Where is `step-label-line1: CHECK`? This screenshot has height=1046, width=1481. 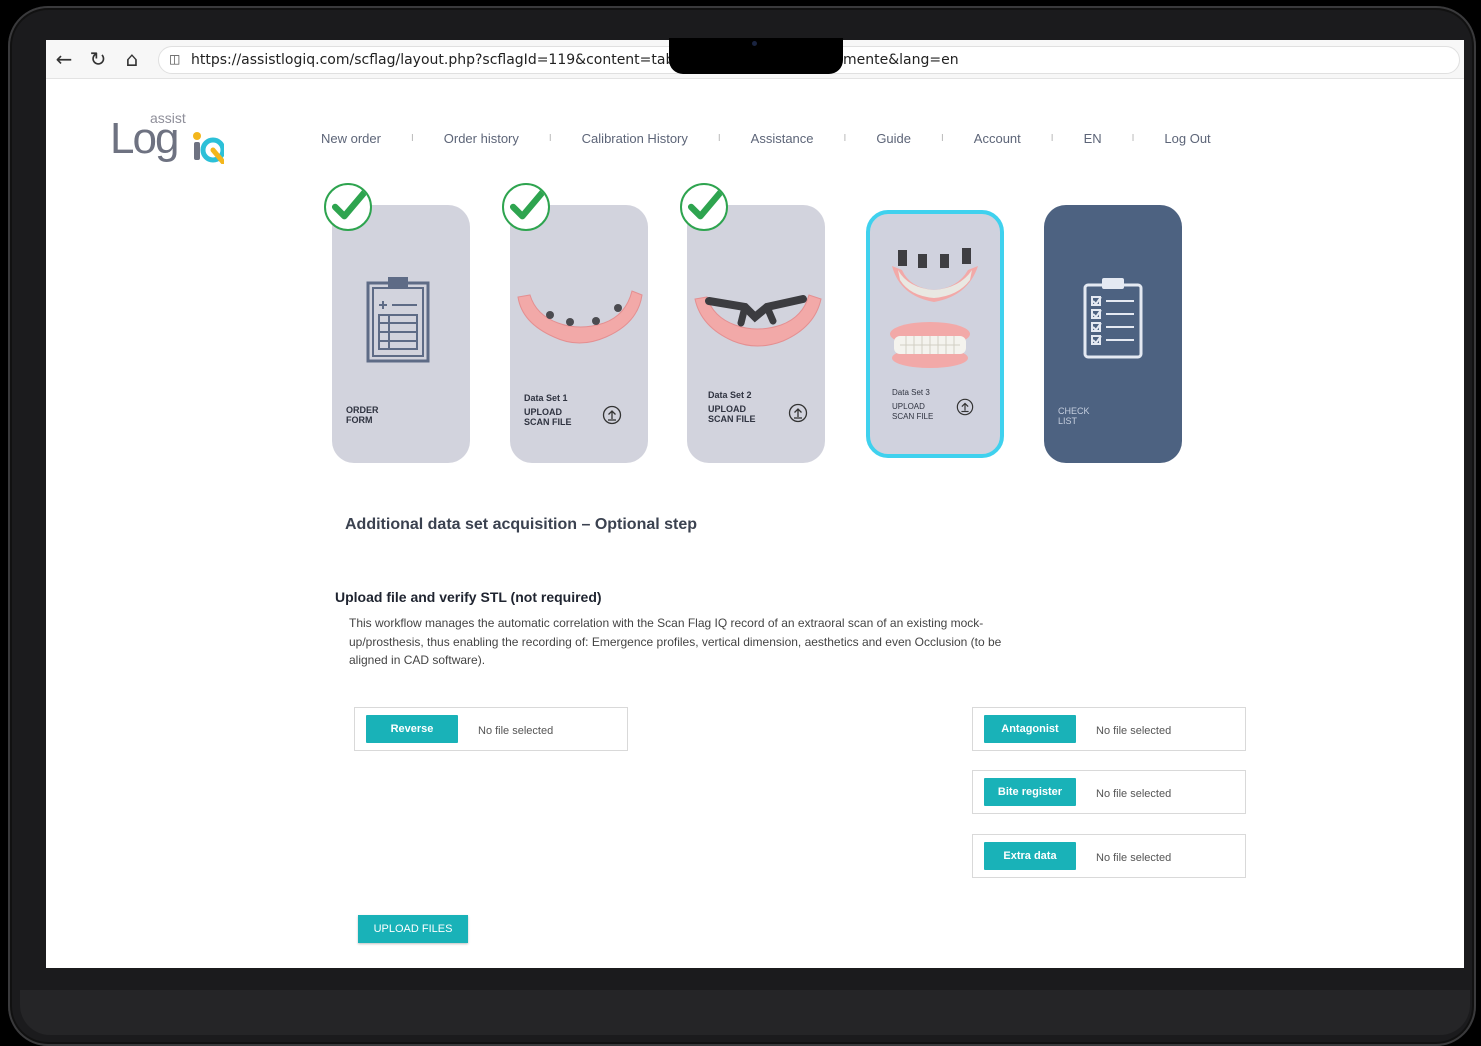 step-label-line1: CHECK is located at coordinates (1074, 411).